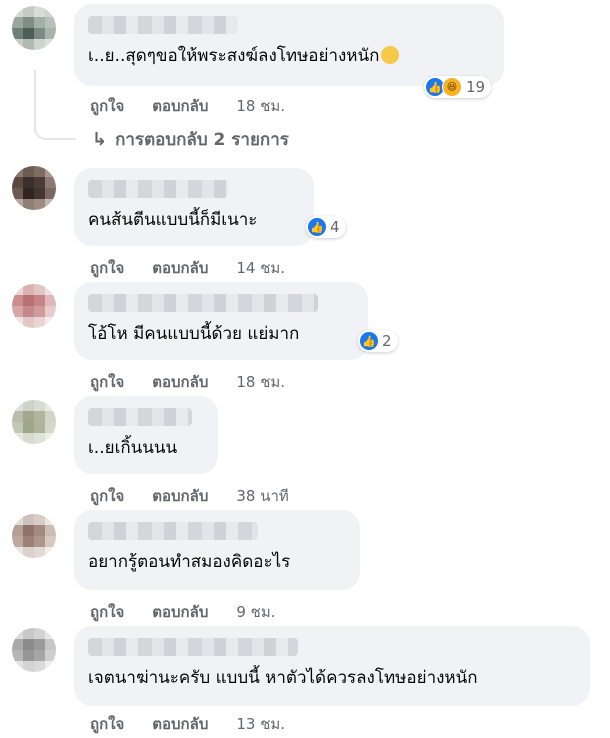  I want to click on reaction-summary: 👍 4, so click(326, 227).